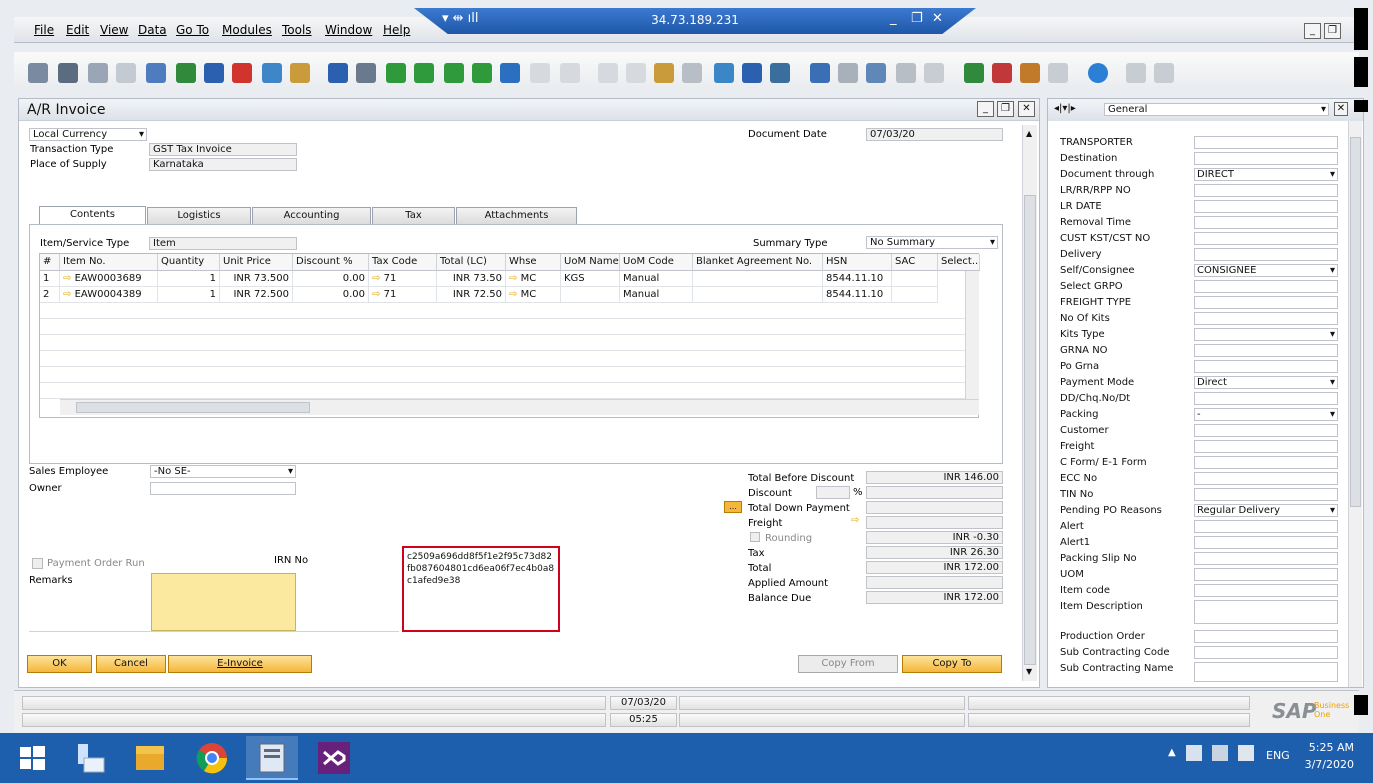 This screenshot has width=1373, height=783. What do you see at coordinates (974, 73) in the screenshot?
I see `checklist-icon` at bounding box center [974, 73].